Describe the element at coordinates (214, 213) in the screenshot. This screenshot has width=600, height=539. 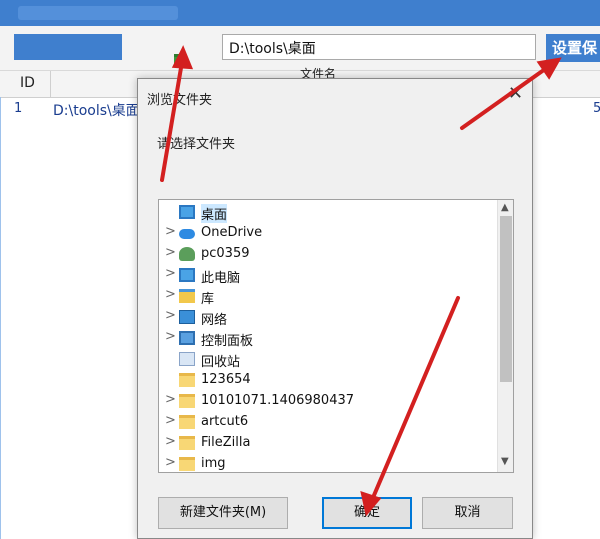
I see `tree-item-label: 桌面` at that location.